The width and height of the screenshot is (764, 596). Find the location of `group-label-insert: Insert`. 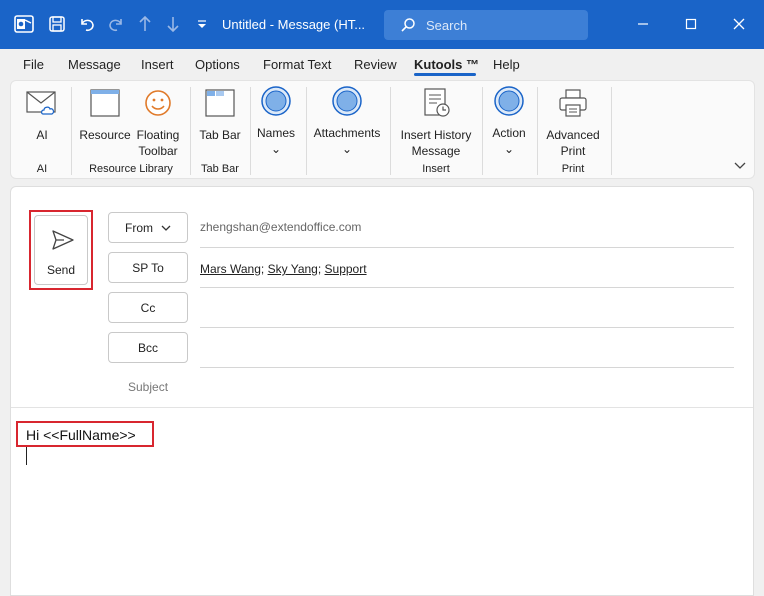

group-label-insert: Insert is located at coordinates (436, 169).